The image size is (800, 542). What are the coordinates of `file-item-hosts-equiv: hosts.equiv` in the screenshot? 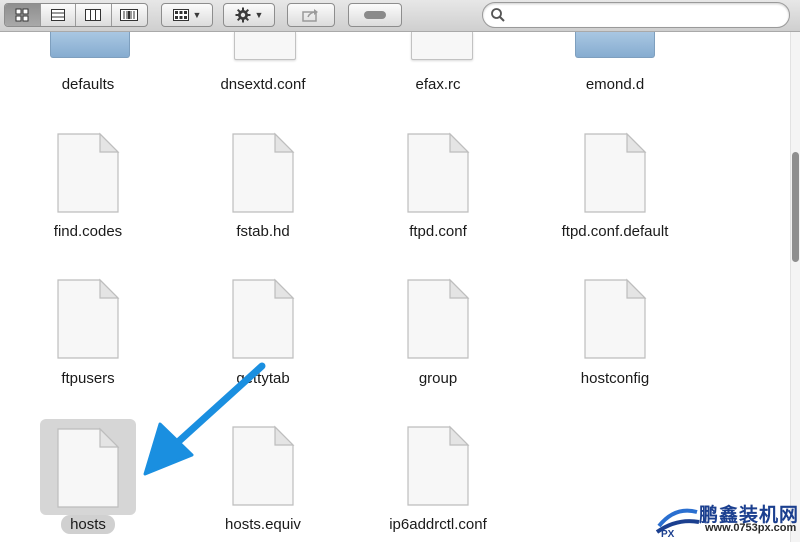 It's located at (263, 479).